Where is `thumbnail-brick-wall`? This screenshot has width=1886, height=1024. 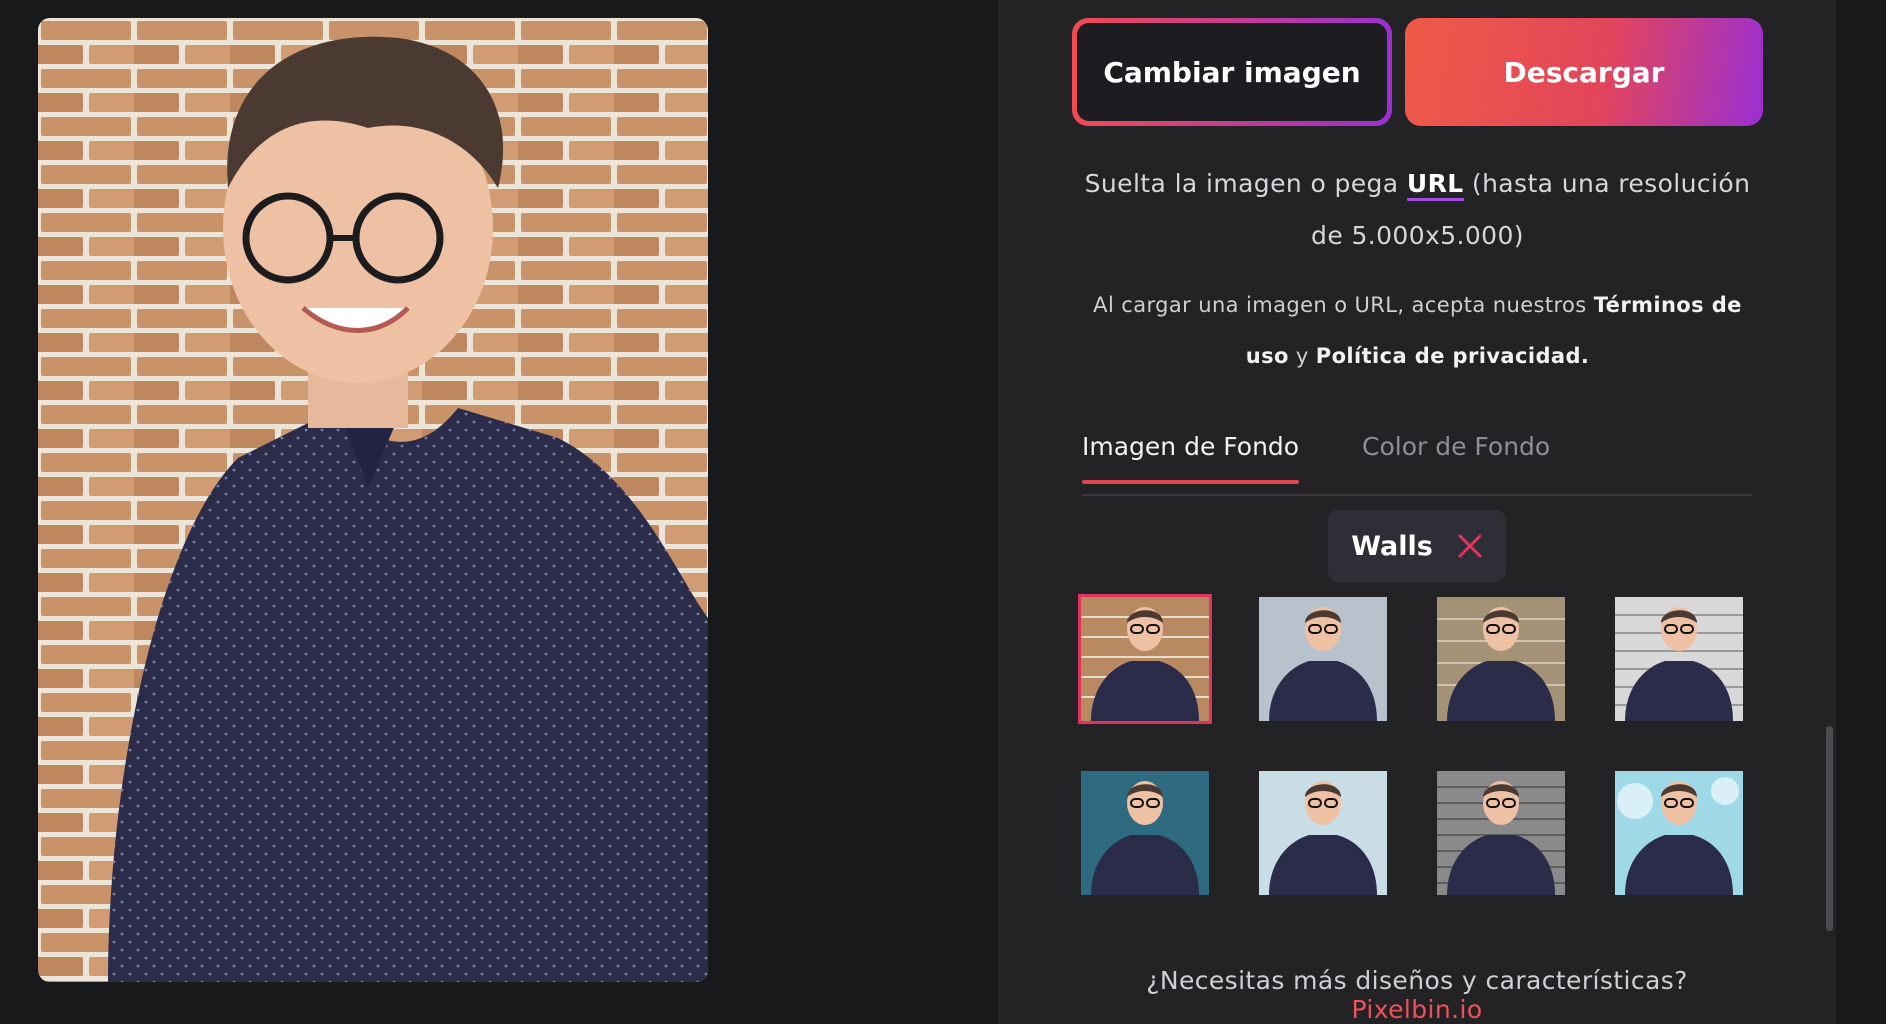 thumbnail-brick-wall is located at coordinates (1145, 659).